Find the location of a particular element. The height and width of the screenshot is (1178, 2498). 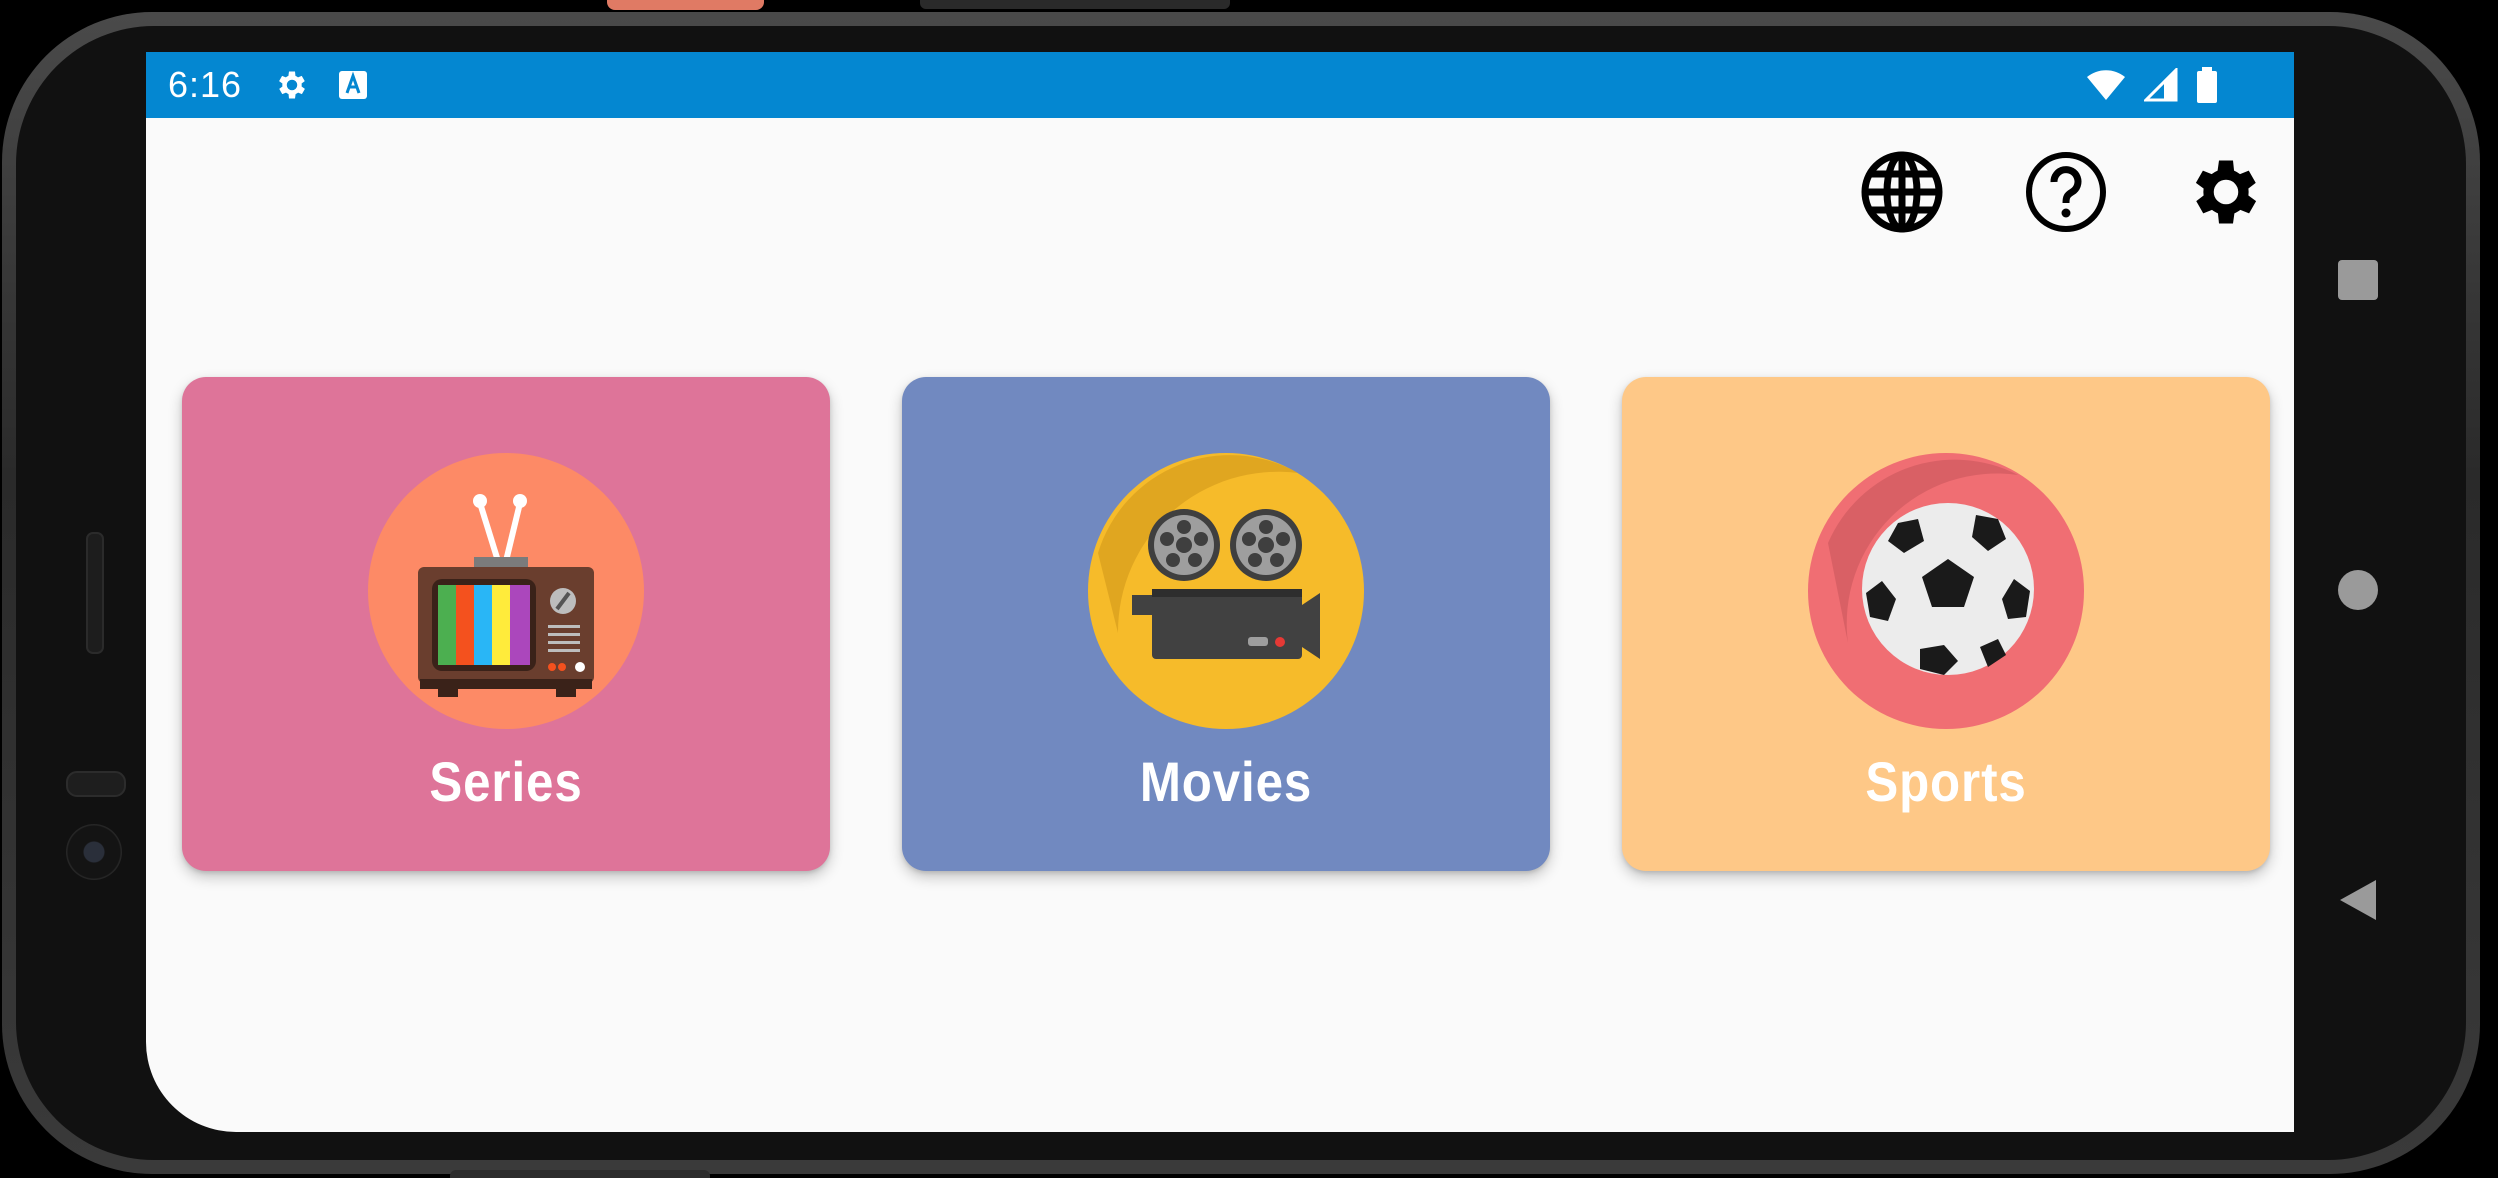

proximity-sensor is located at coordinates (96, 784).